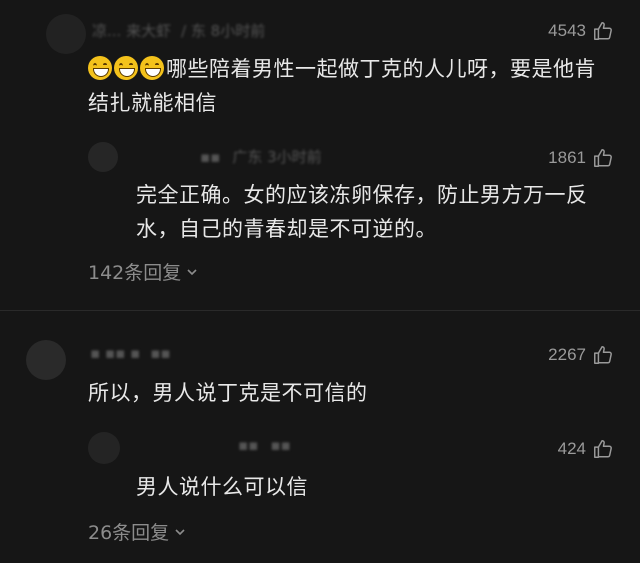 This screenshot has width=640, height=563. Describe the element at coordinates (342, 86) in the screenshot. I see `comment-body: 哪些陪着男性一起做丁克的人儿呀，要是他肯结扎就能相信` at that location.